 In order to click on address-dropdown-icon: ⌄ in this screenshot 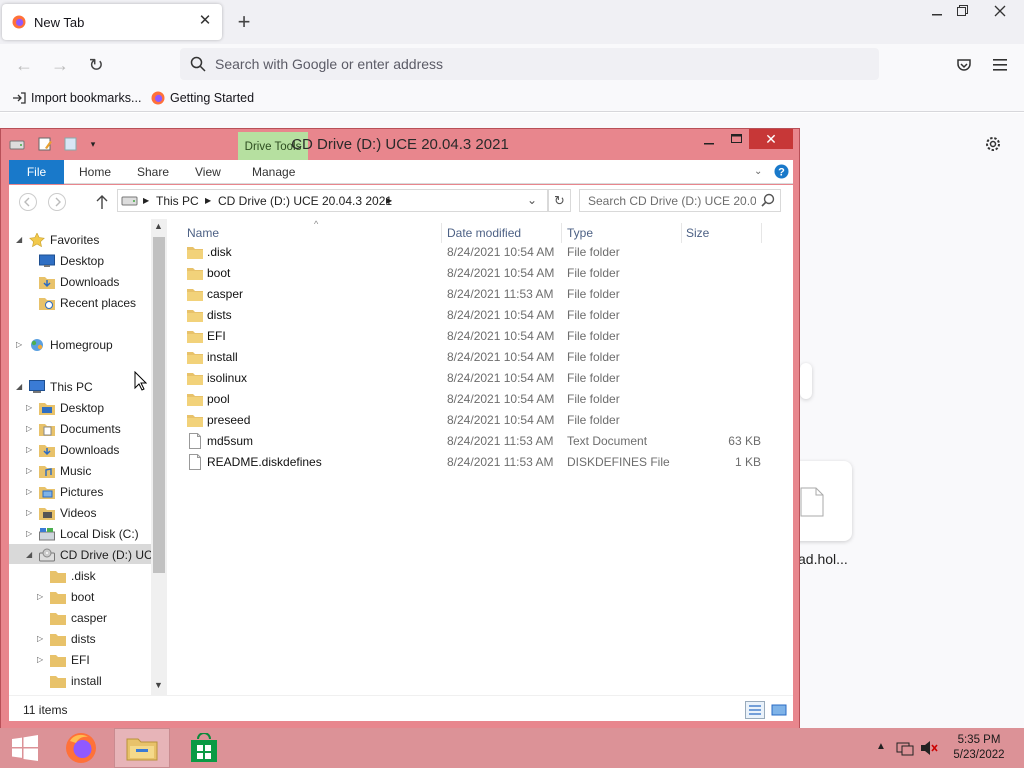, I will do `click(532, 200)`.